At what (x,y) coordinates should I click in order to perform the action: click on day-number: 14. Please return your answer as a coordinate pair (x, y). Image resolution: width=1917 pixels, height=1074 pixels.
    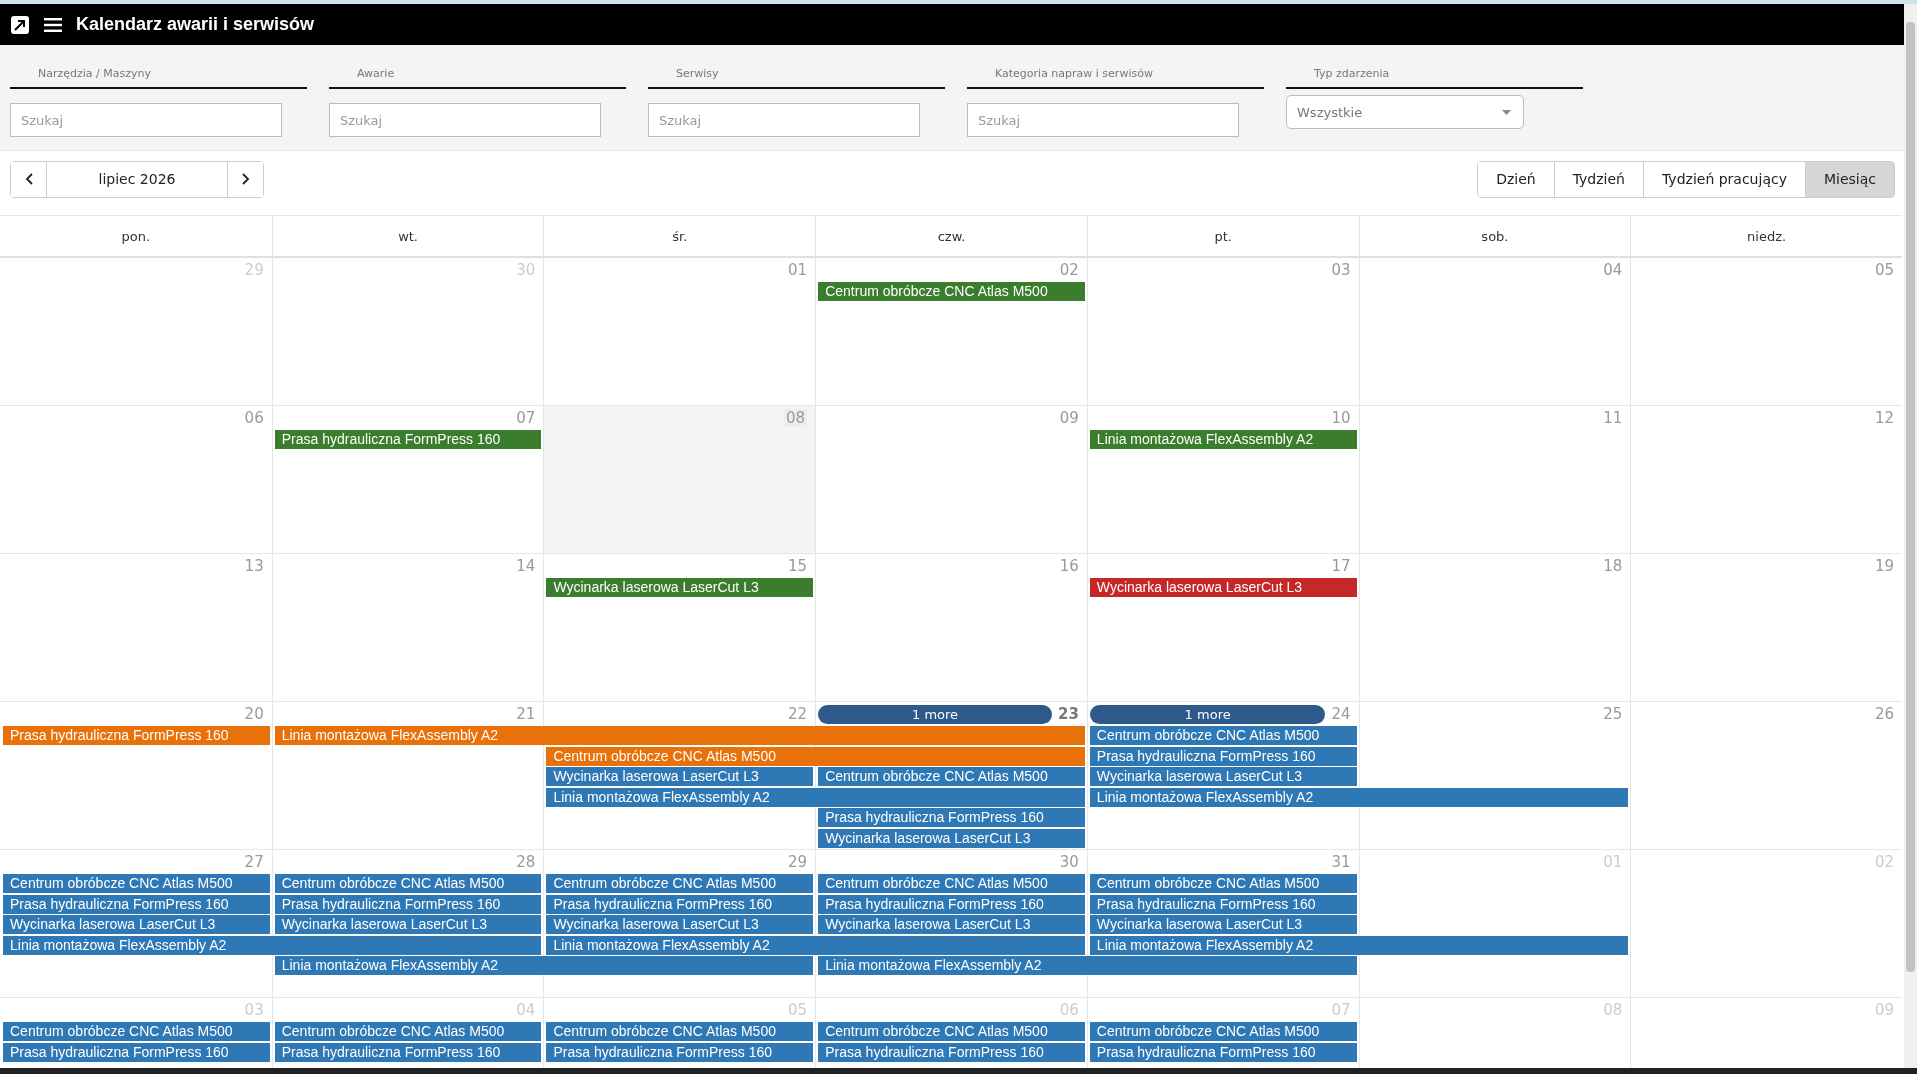
    Looking at the image, I should click on (526, 566).